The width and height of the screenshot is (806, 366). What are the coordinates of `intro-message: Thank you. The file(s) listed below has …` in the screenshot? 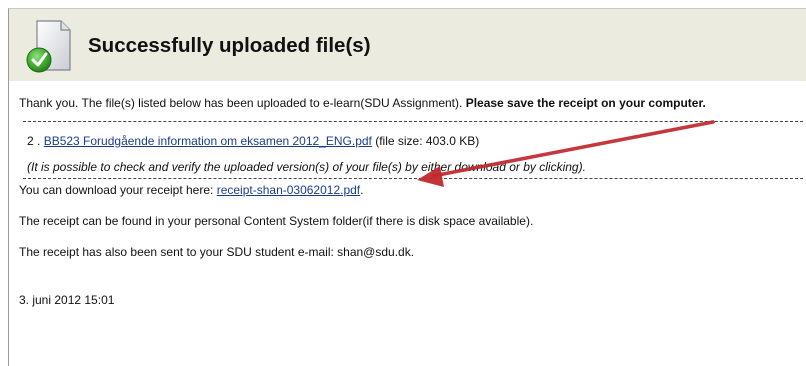 It's located at (242, 103).